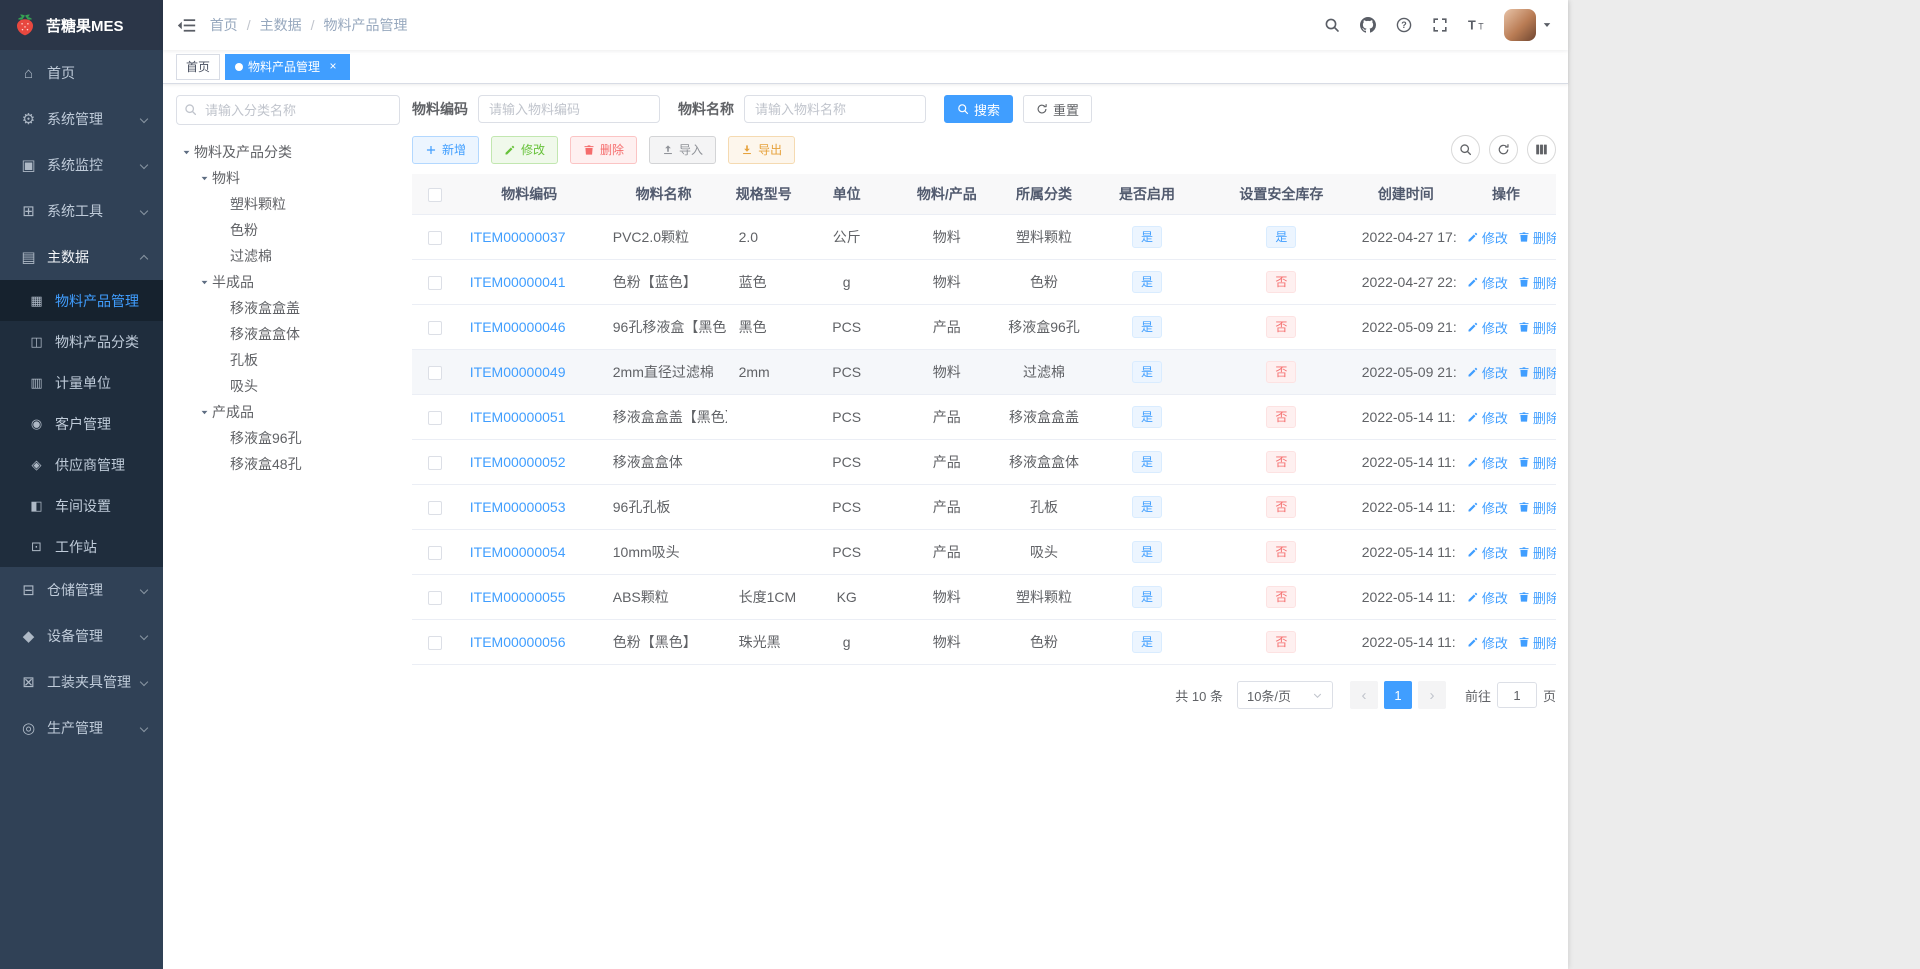  I want to click on sidebar-item: ⚙ 系统管理, so click(81, 119).